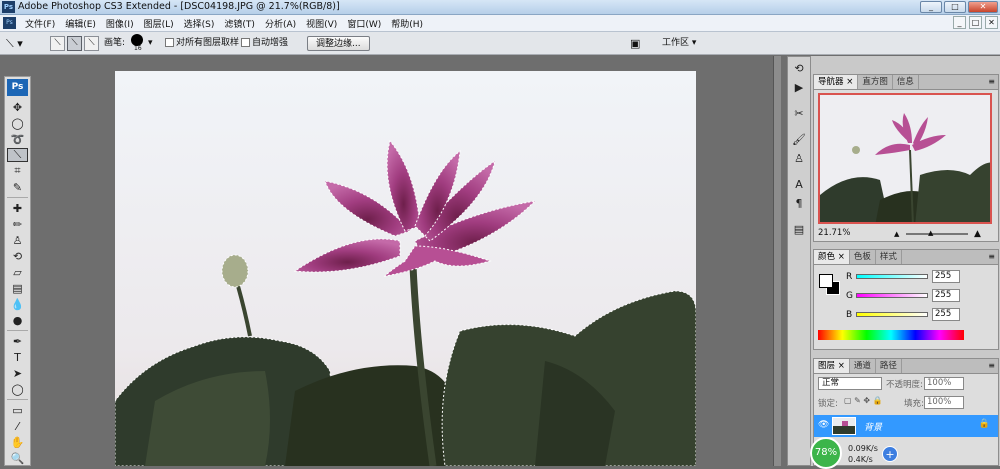 The width and height of the screenshot is (1000, 469). Describe the element at coordinates (264, 43) in the screenshot. I see `auto-enhance-checkbox: 自动增强` at that location.